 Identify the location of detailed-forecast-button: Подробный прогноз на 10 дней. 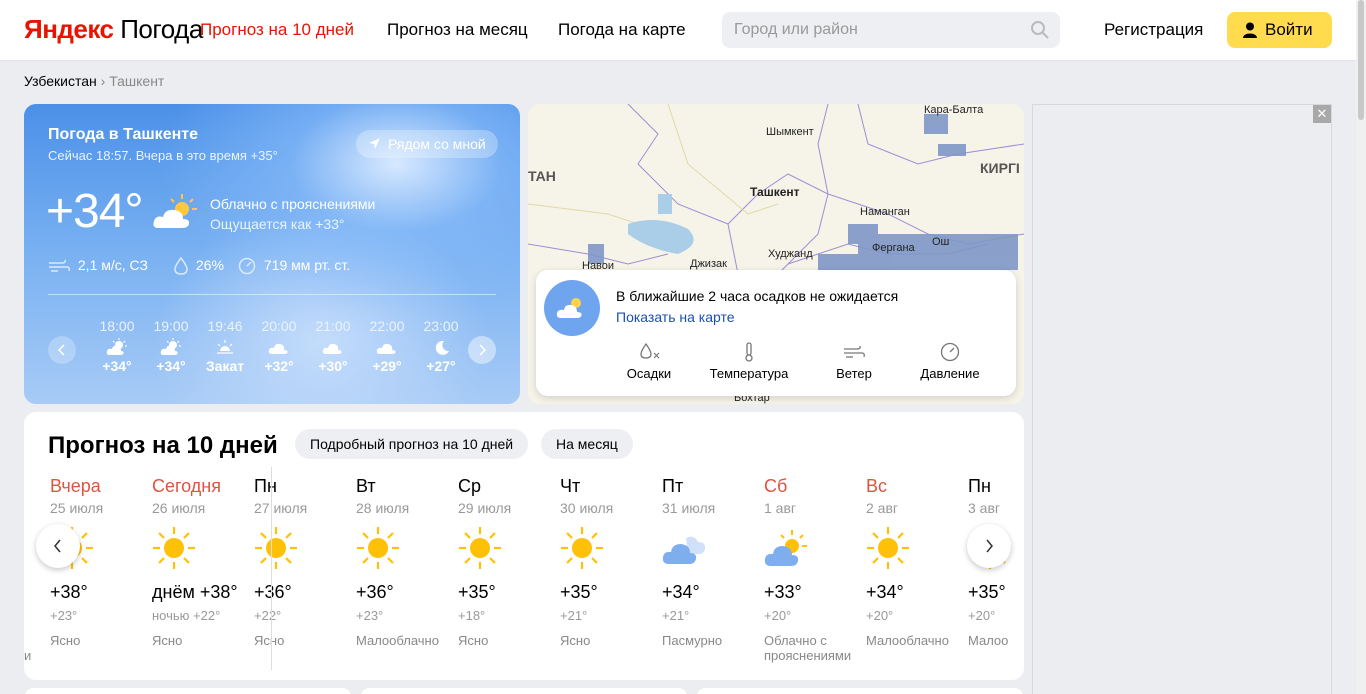
(412, 444).